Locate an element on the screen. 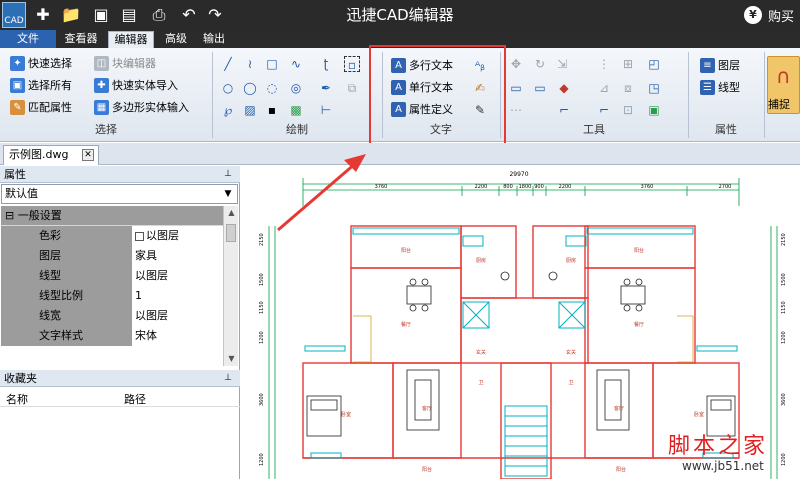 The width and height of the screenshot is (800, 479). stretch-icon: ⊡ is located at coordinates (628, 110).